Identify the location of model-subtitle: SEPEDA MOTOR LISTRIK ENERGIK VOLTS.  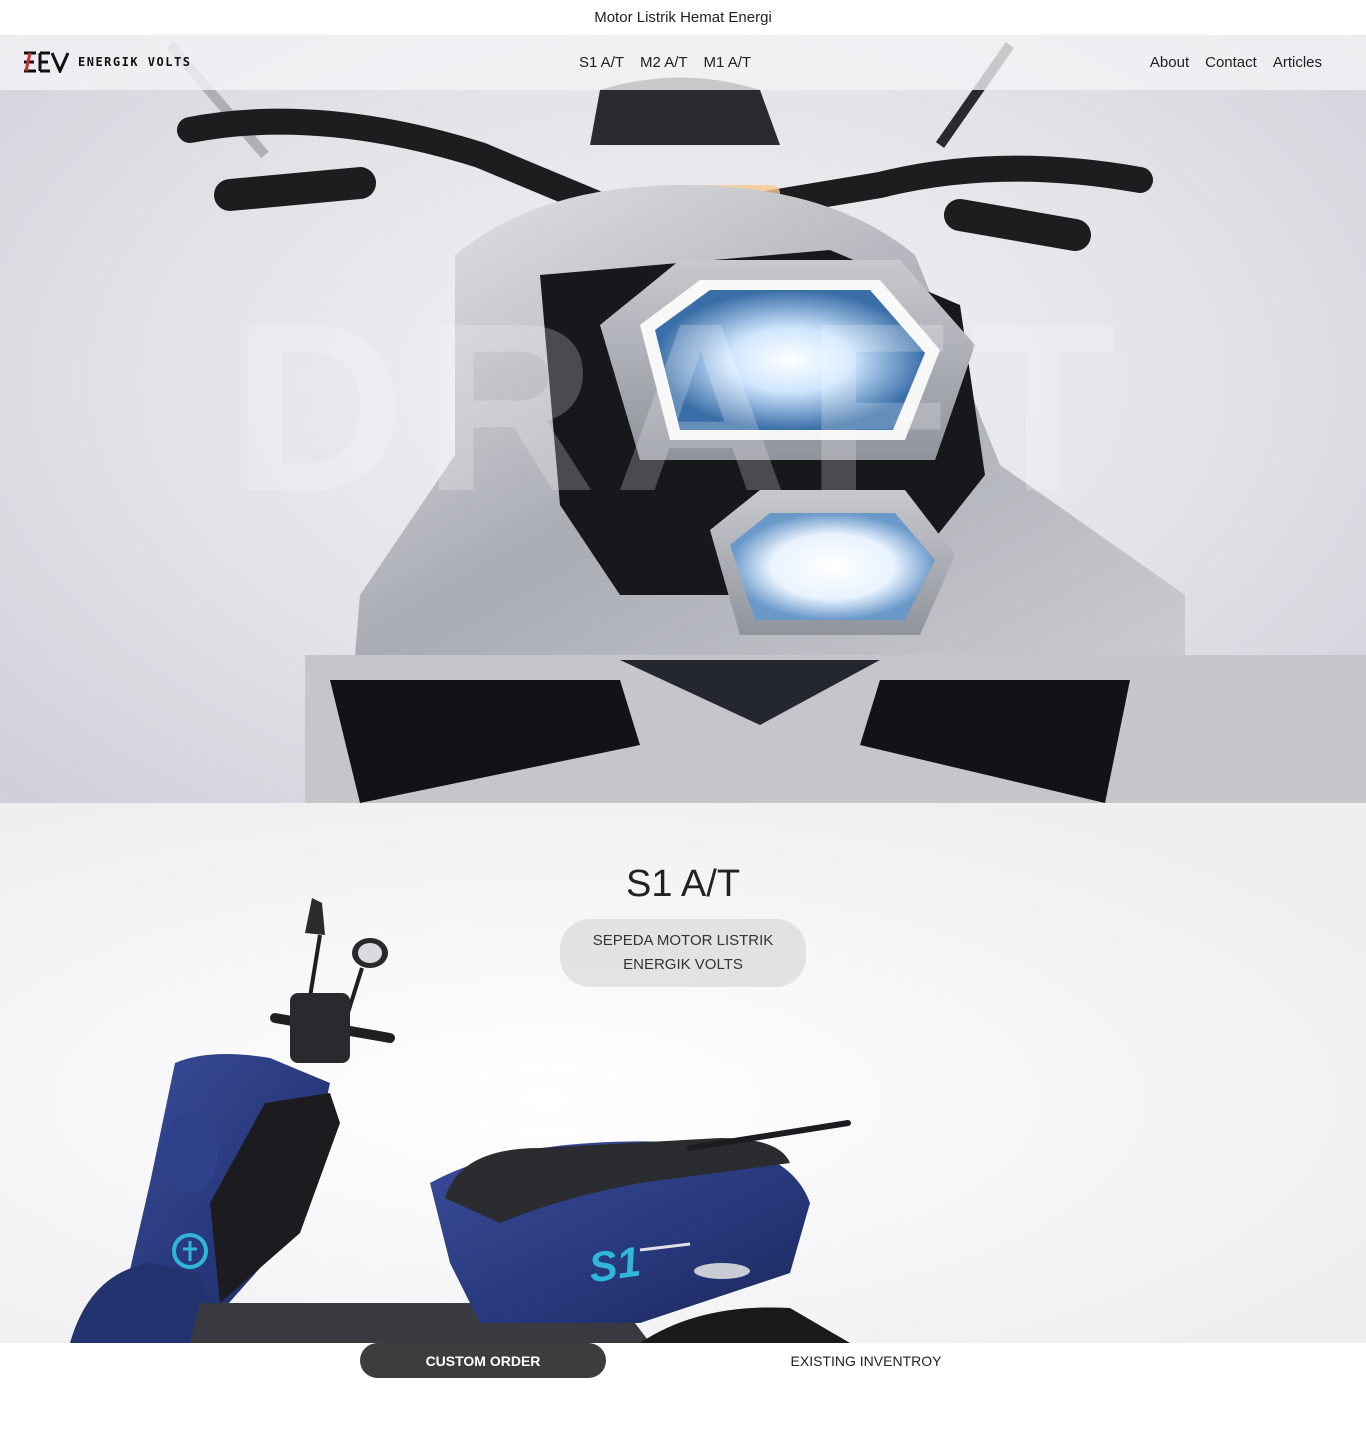
(683, 952).